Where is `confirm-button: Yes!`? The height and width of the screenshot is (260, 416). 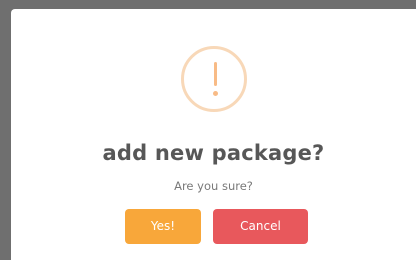 confirm-button: Yes! is located at coordinates (163, 226).